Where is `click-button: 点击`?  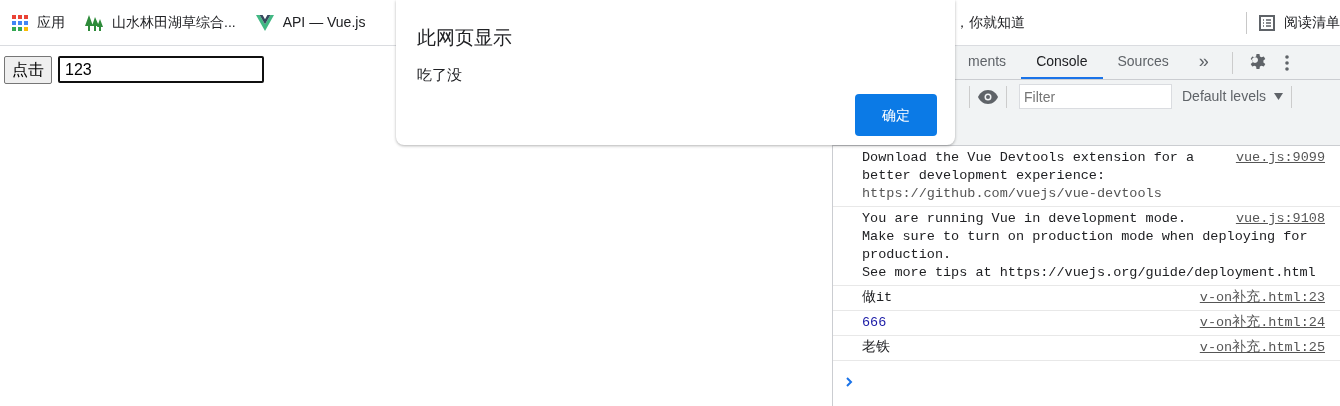 click-button: 点击 is located at coordinates (28, 70).